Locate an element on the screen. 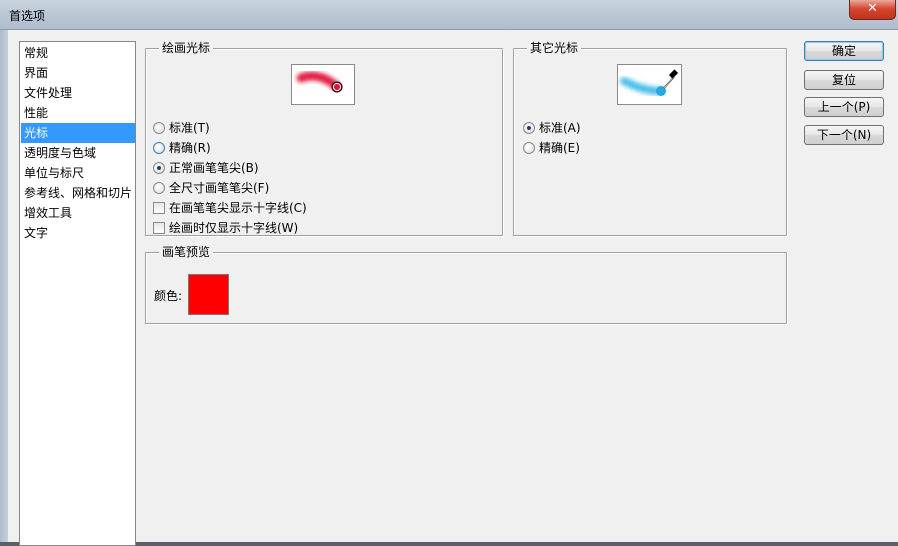 The image size is (898, 546). nav-item-type: 文字 is located at coordinates (78, 233).